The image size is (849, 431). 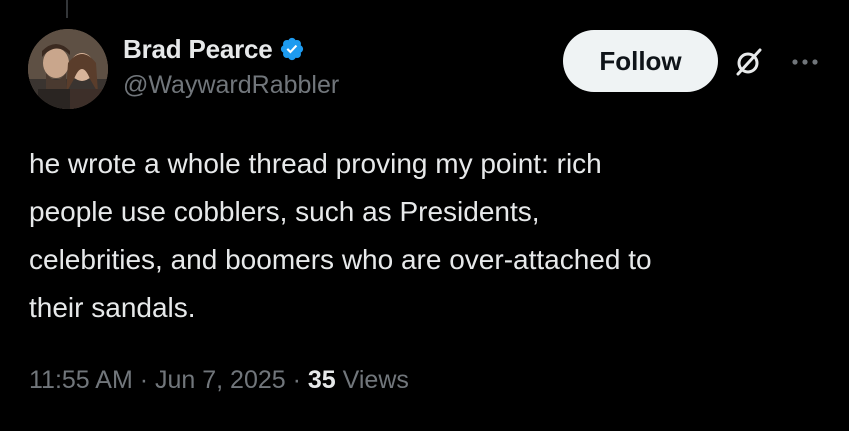 I want to click on tweet-metadata: 11:55 AM · Jun 7, 2025 · 35 Views, so click(x=219, y=380).